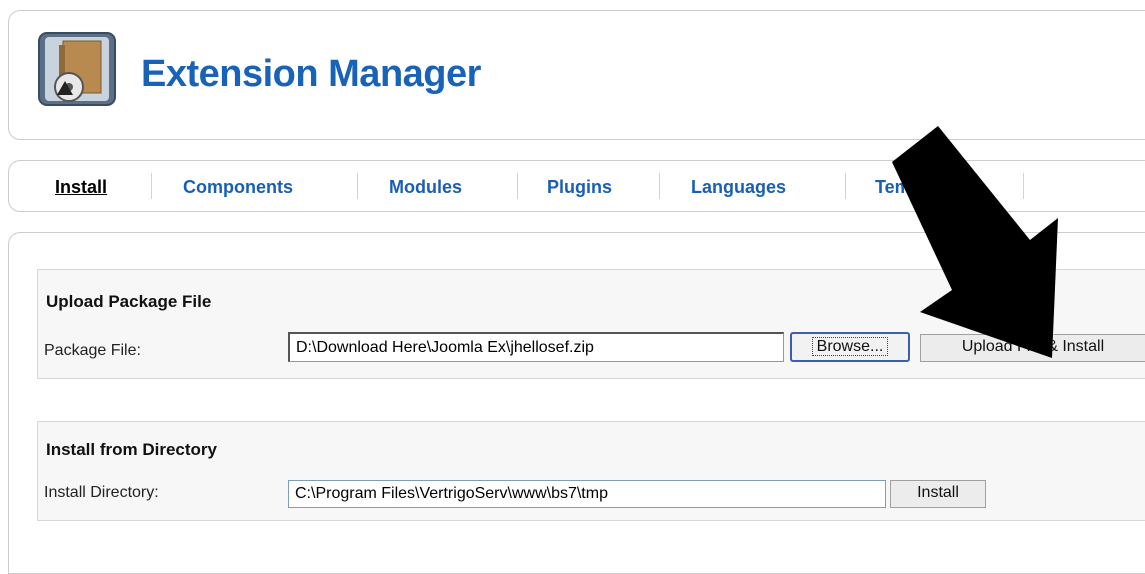  I want to click on annotation-arrow-icon, so click(975, 242).